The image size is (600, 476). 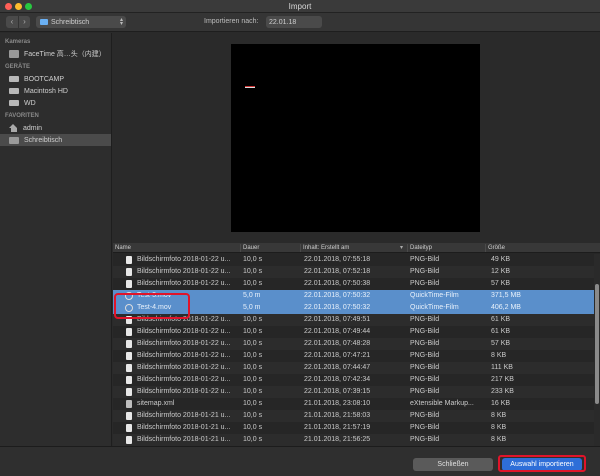 What do you see at coordinates (44, 79) in the screenshot?
I see `sidebar-item-label: BOOTCAMP` at bounding box center [44, 79].